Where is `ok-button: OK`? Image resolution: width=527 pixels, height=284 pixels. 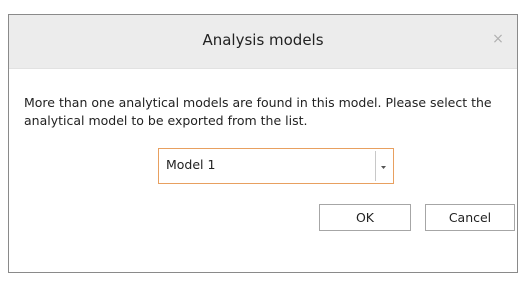
ok-button: OK is located at coordinates (365, 217).